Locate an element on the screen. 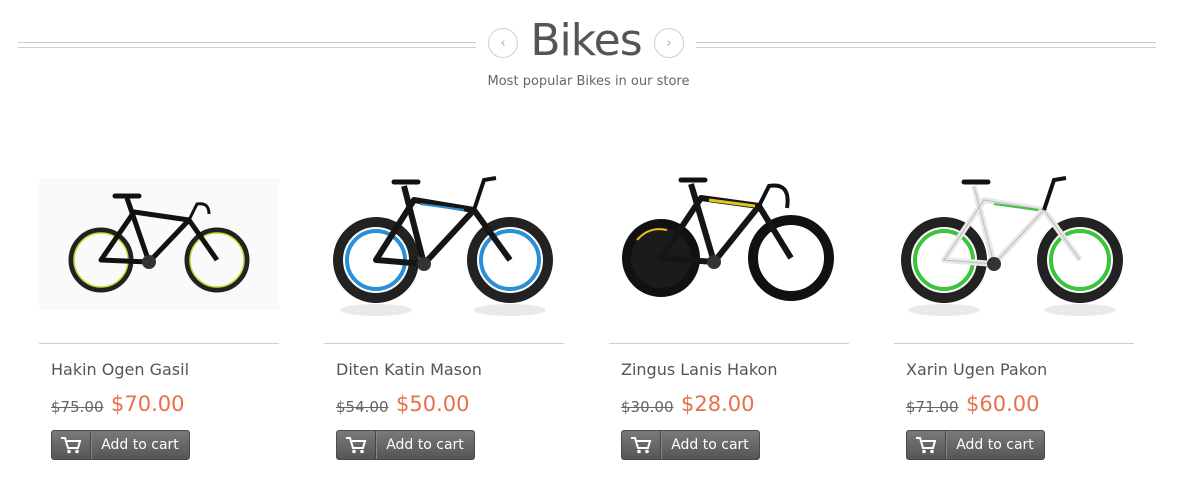 The image size is (1177, 492). current-price: $28.00 is located at coordinates (718, 404).